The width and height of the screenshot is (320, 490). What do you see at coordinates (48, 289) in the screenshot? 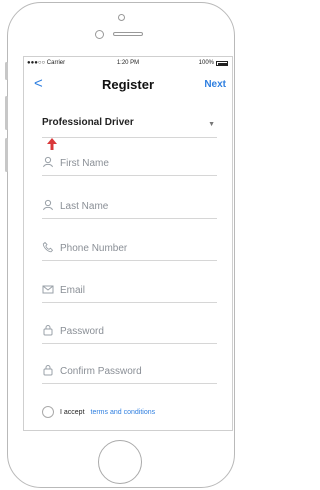
I see `envelope-icon` at bounding box center [48, 289].